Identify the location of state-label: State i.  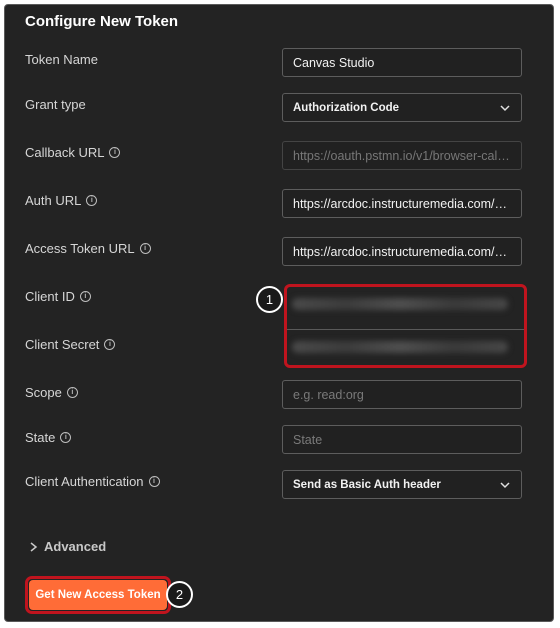
(48, 437).